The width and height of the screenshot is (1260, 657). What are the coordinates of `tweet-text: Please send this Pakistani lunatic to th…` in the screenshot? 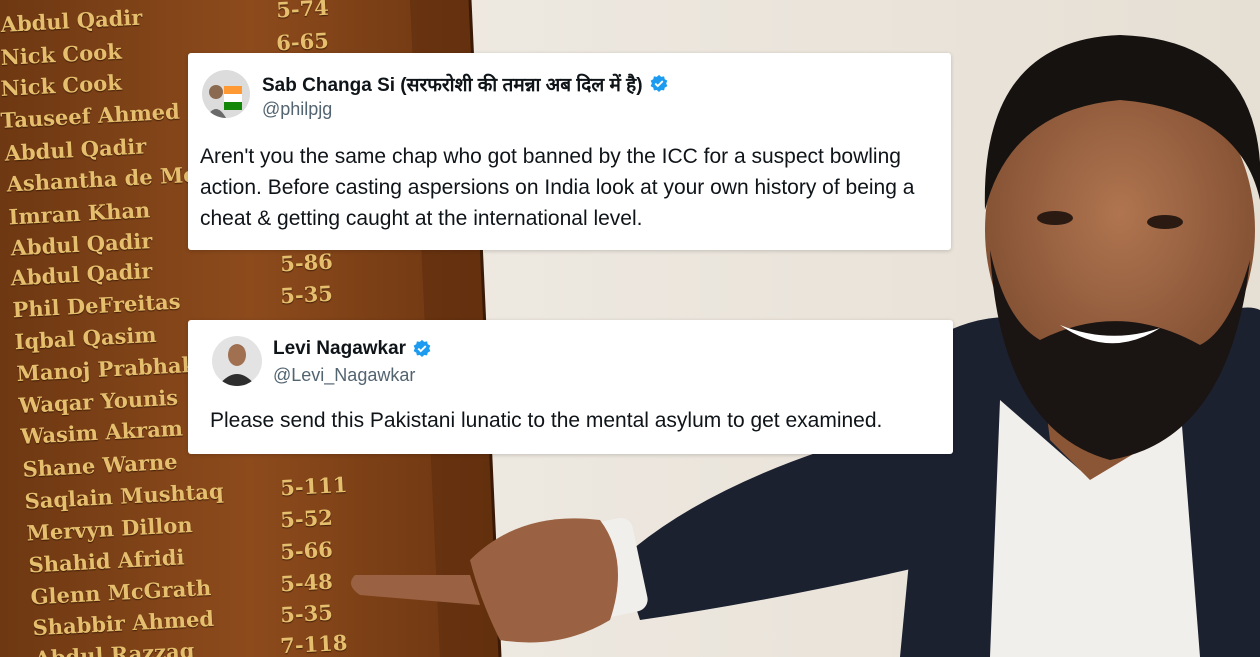 It's located at (546, 420).